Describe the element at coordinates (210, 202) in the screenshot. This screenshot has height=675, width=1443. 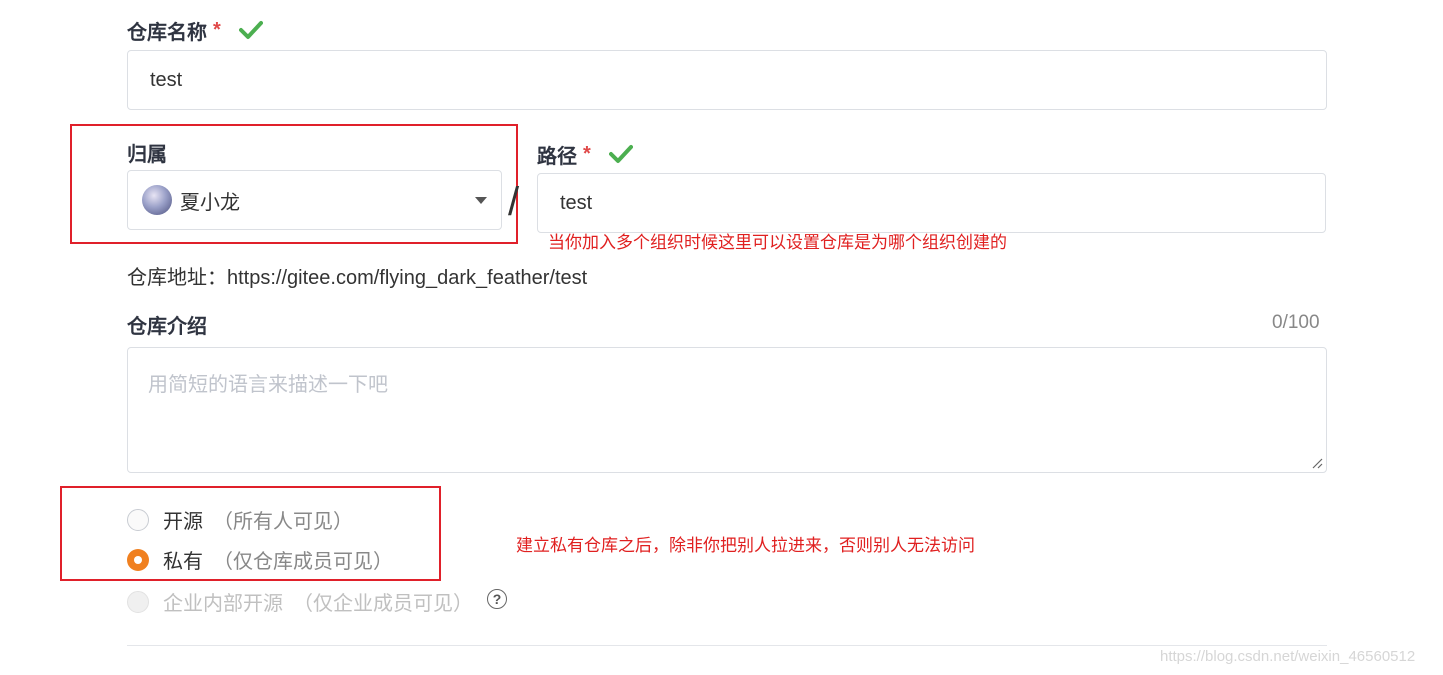
I see `owner-selected-value: 夏小龙` at that location.